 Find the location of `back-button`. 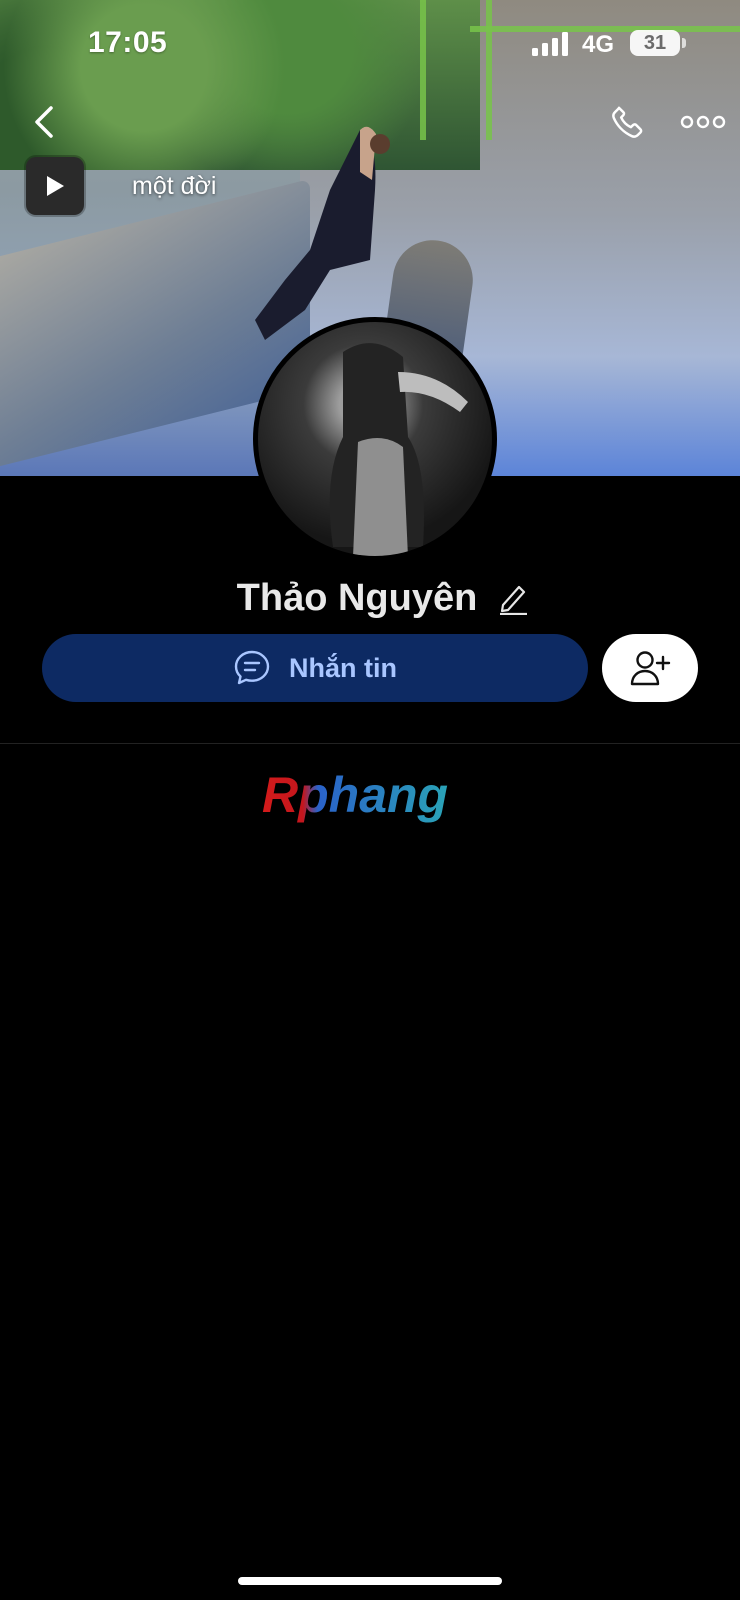

back-button is located at coordinates (44, 122).